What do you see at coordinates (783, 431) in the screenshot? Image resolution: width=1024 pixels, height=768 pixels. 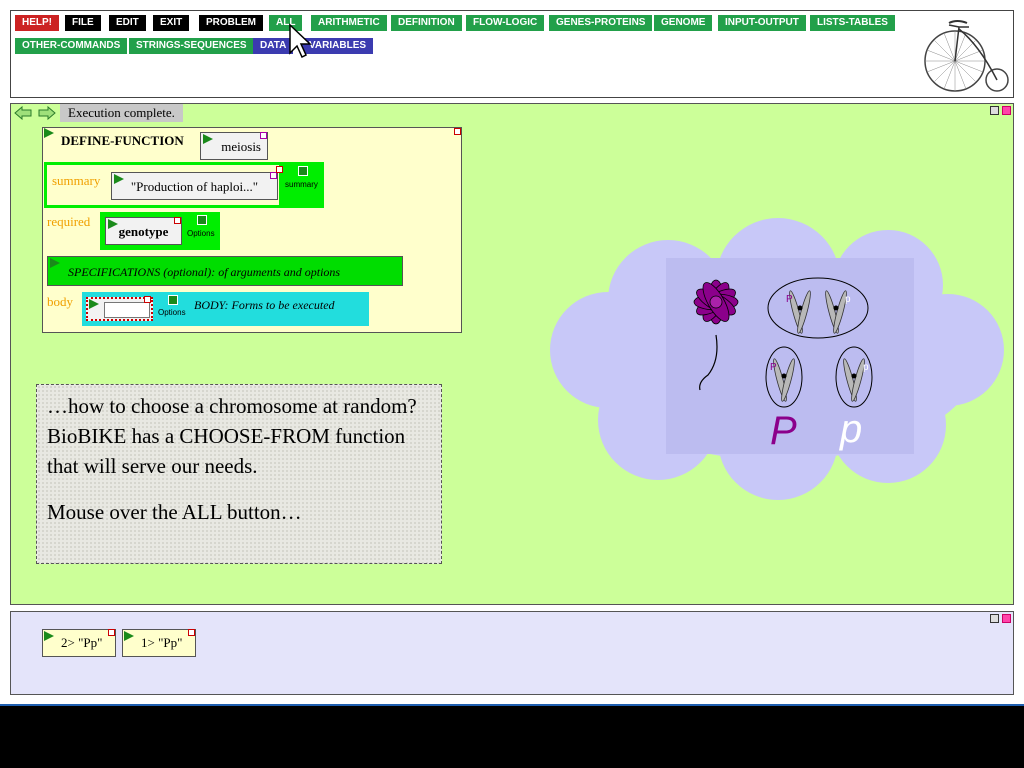 I see `allele-dominant-label: P` at bounding box center [783, 431].